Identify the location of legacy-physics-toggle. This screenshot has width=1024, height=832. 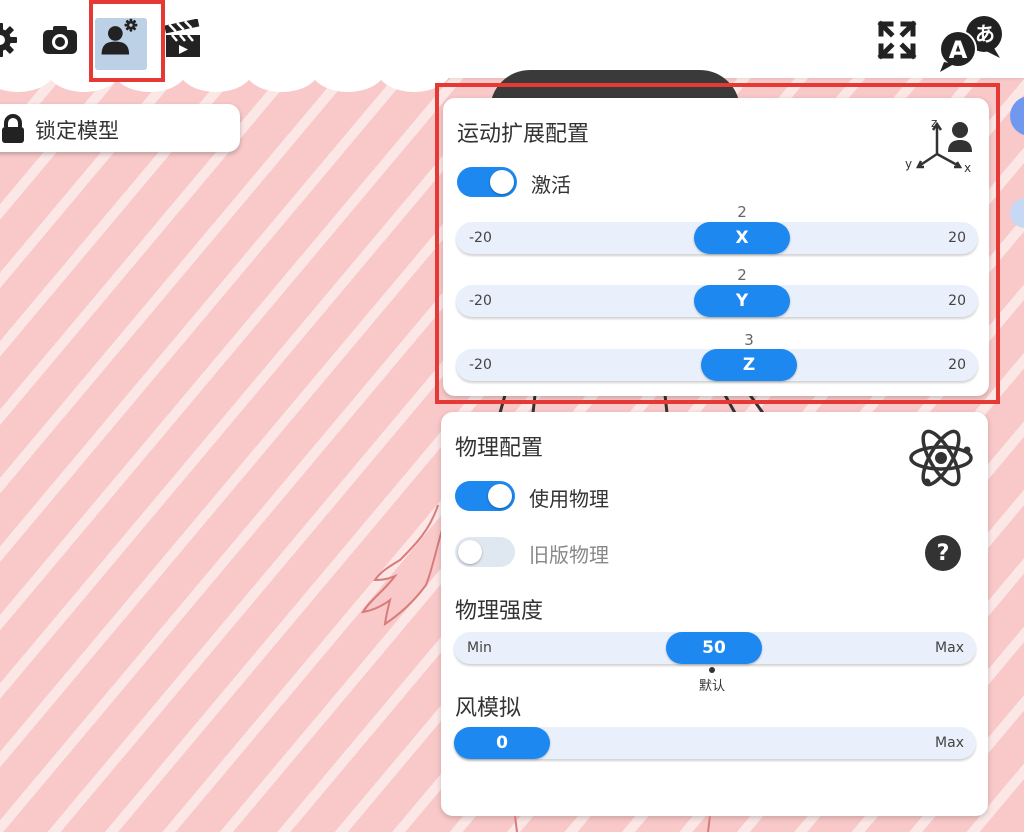
(485, 552).